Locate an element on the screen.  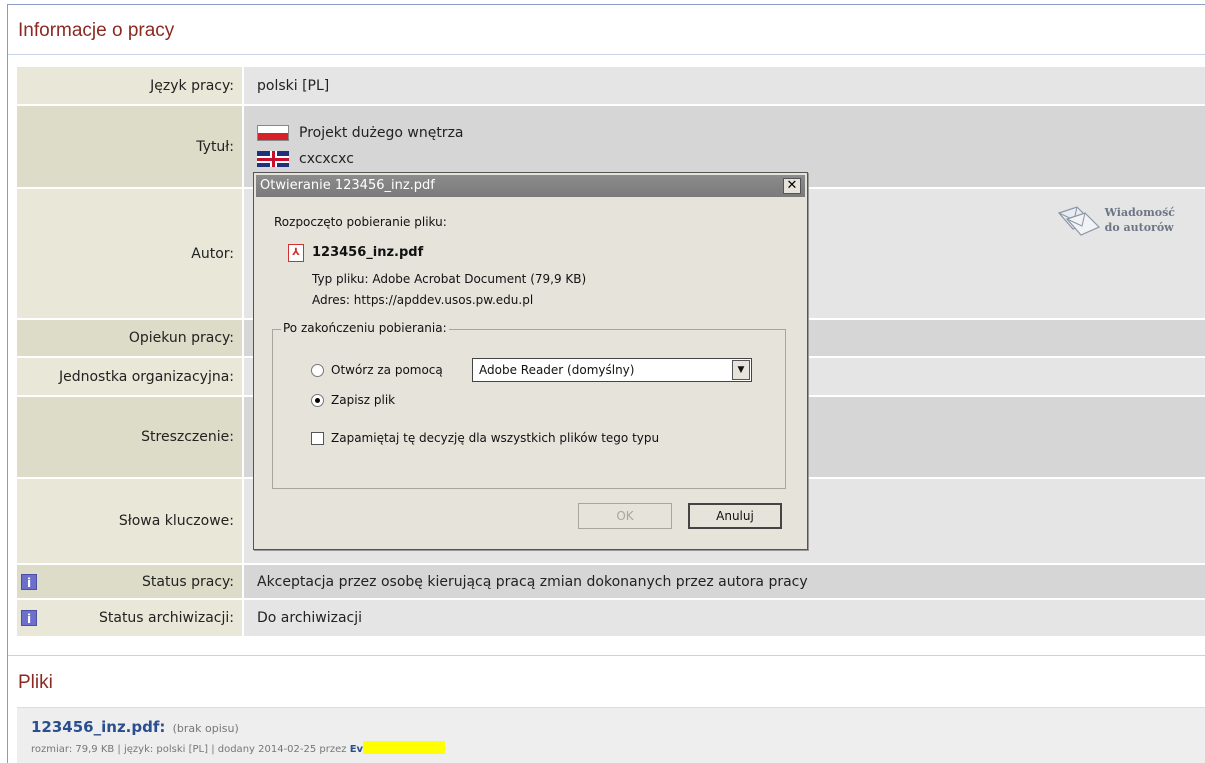
file-type-value: Adobe Acrobat Document (79,9 KB) is located at coordinates (479, 279).